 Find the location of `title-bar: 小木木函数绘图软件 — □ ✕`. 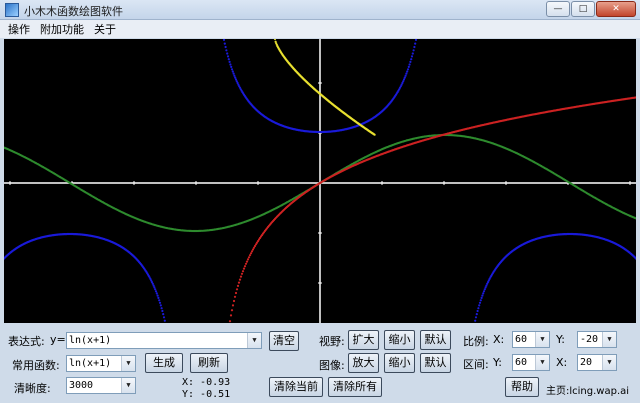

title-bar: 小木木函数绘图软件 — □ ✕ is located at coordinates (320, 10).